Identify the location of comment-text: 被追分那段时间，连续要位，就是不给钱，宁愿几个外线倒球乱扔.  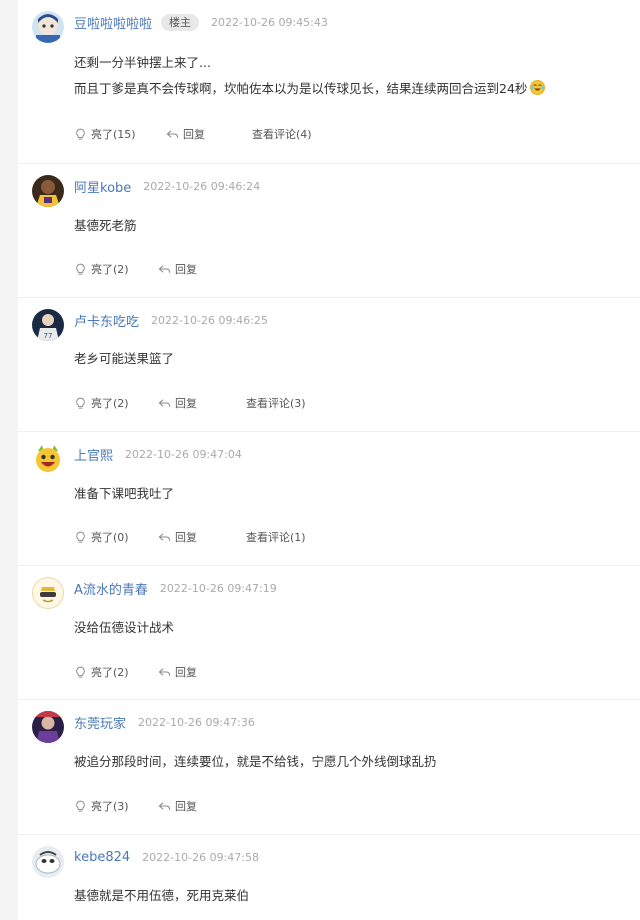
(255, 762).